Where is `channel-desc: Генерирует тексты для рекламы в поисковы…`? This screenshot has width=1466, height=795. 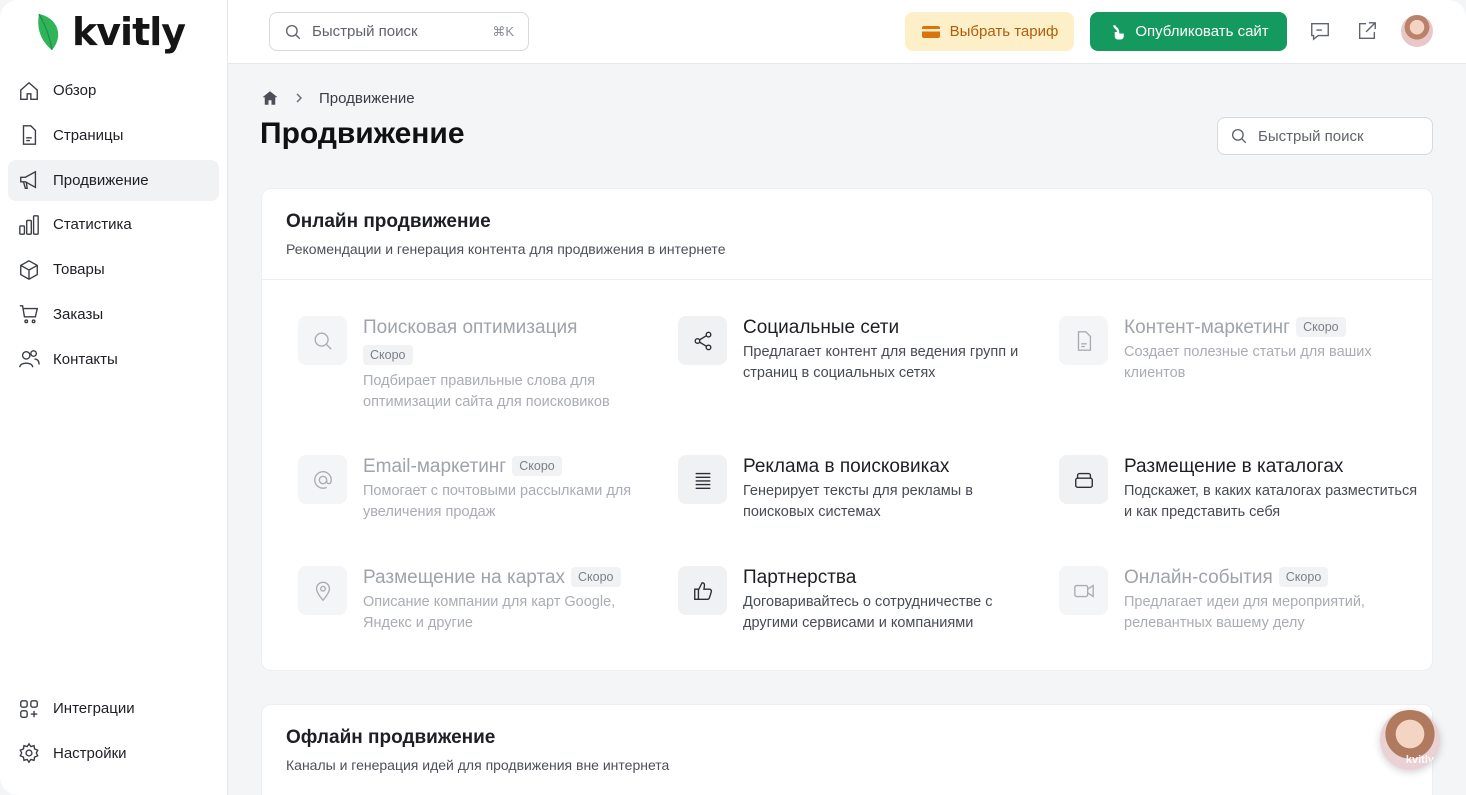
channel-desc: Генерирует тексты для рекламы в поисковы… is located at coordinates (858, 501).